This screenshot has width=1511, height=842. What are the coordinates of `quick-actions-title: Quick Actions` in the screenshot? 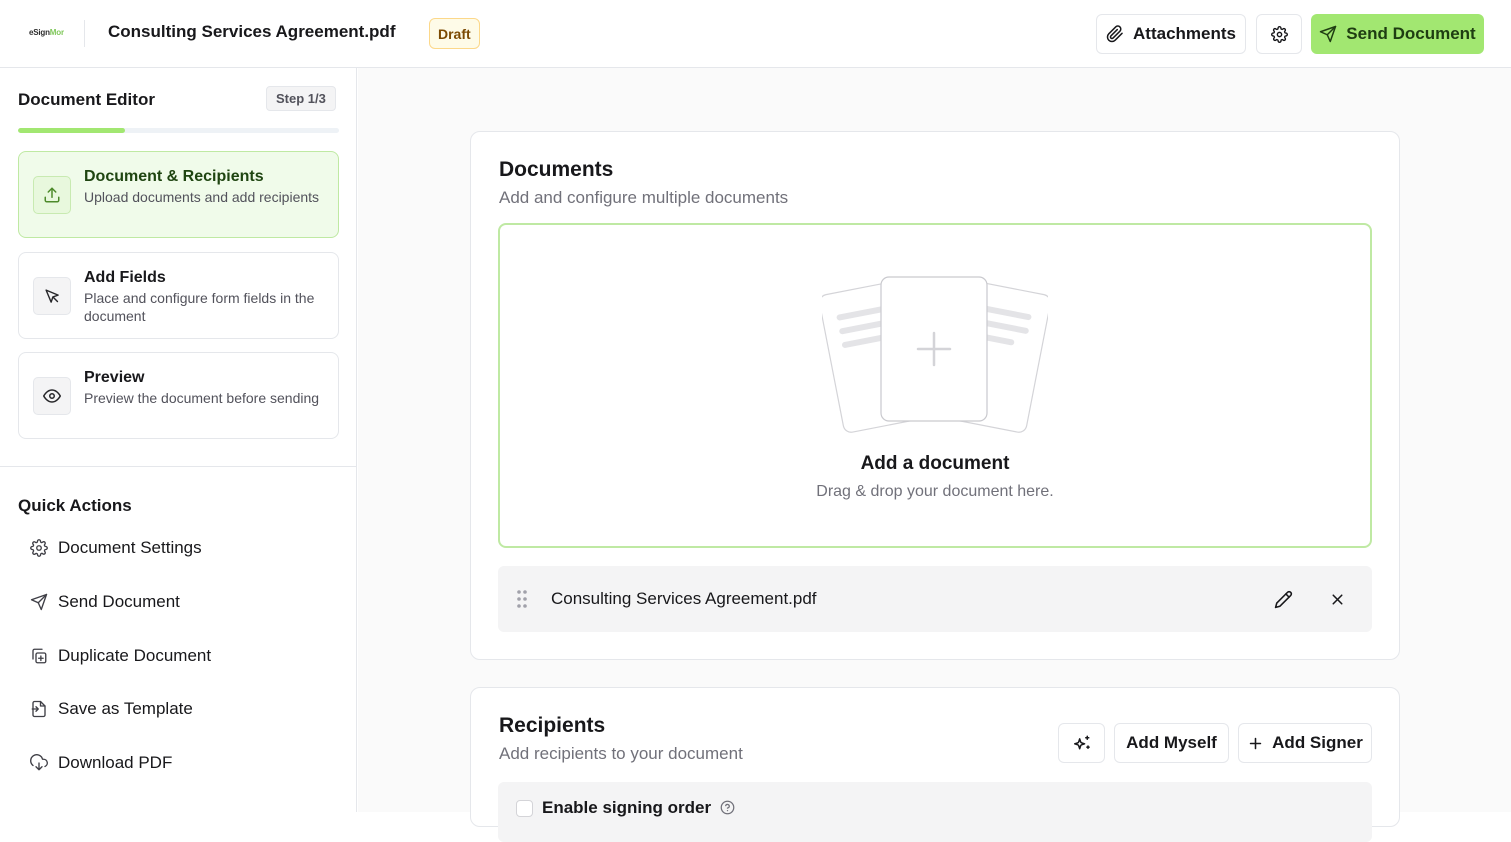 It's located at (75, 505).